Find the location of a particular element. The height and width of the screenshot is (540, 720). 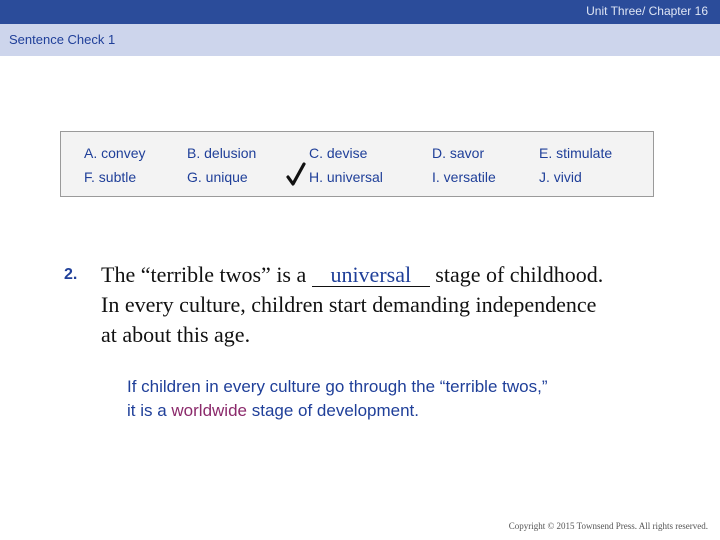

word-bank-box is located at coordinates (357, 164).